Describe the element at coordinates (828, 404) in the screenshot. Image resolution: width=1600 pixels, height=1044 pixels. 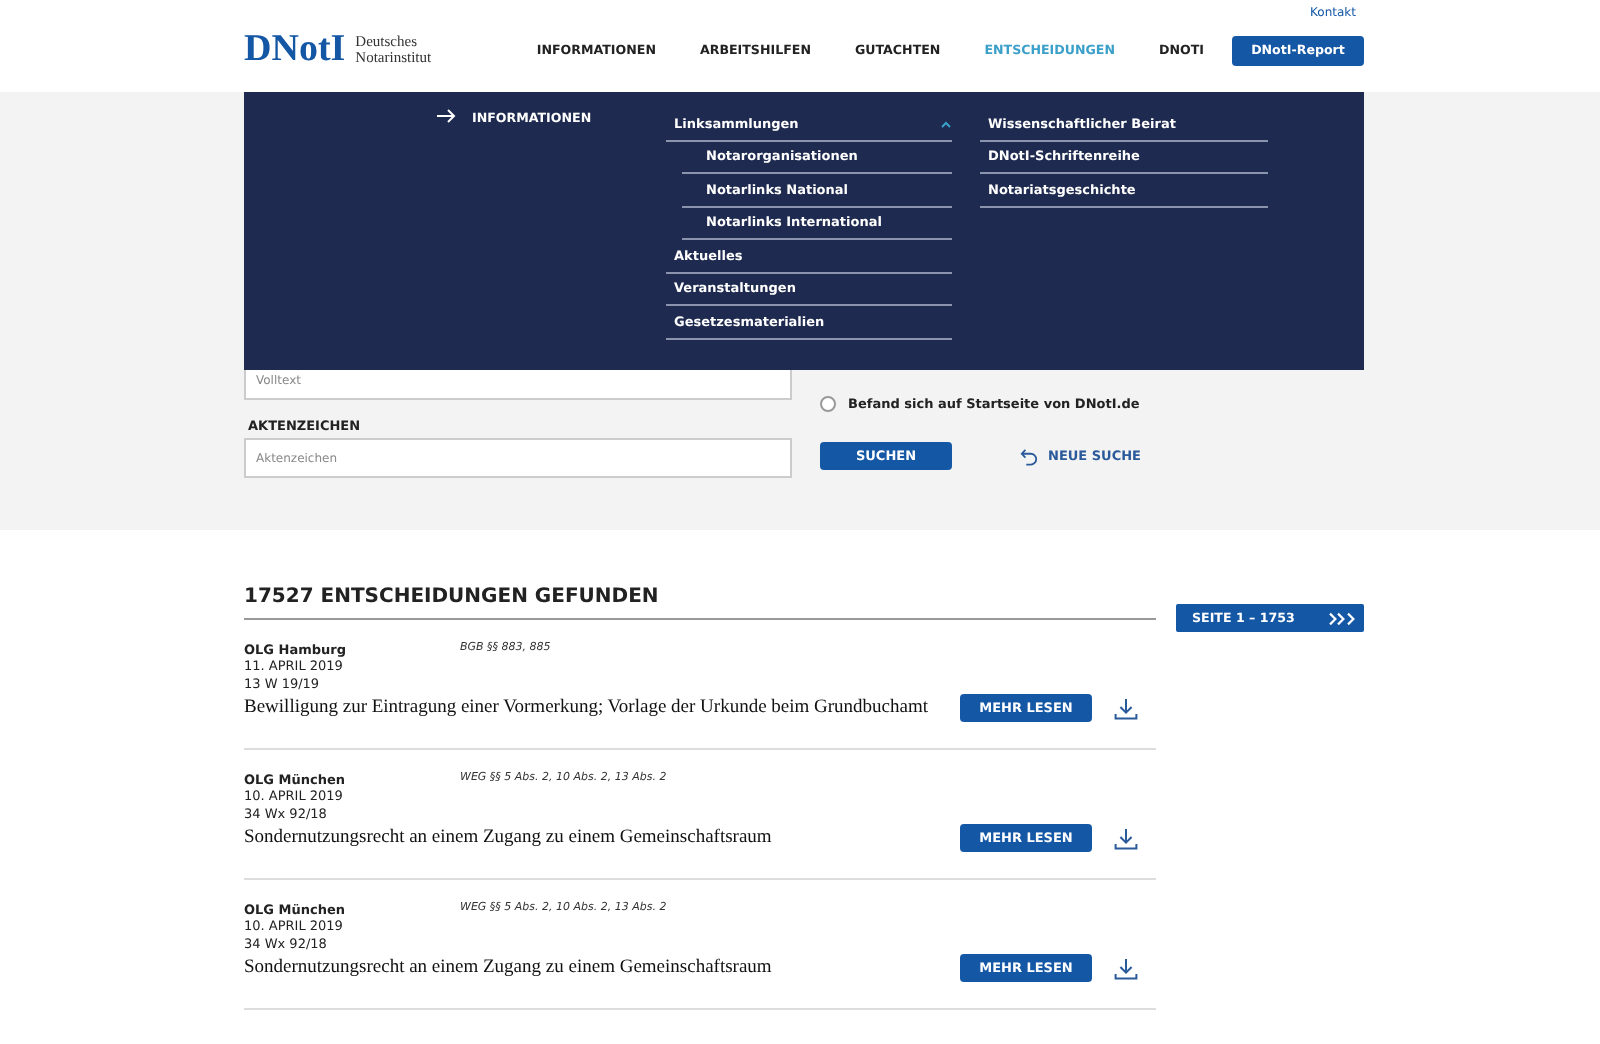
I see `radio-button` at that location.